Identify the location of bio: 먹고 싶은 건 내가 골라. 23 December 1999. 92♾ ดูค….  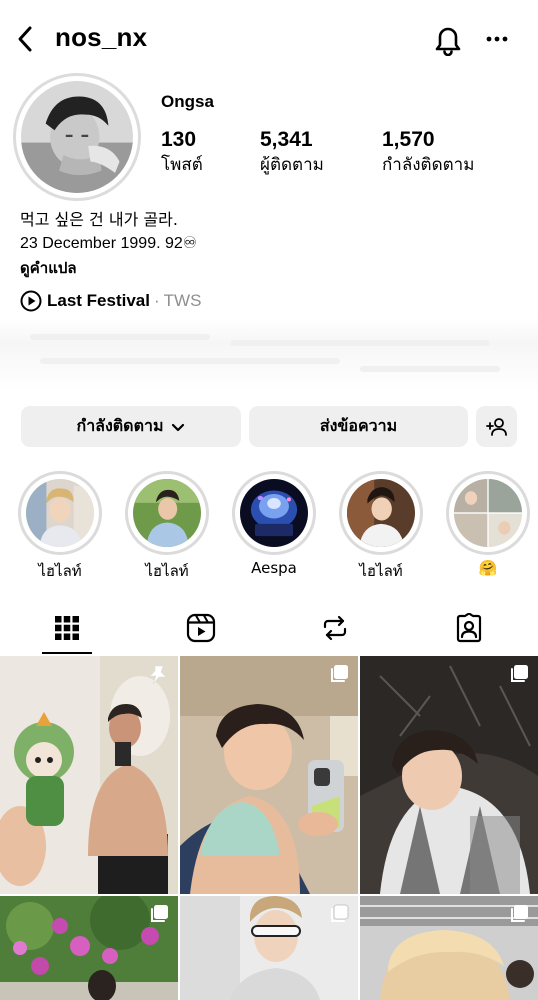
(108, 244).